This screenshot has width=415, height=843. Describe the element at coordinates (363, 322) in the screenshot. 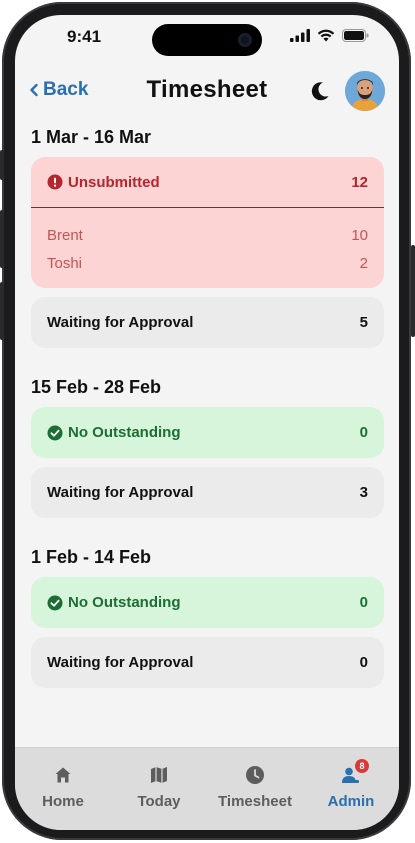

I see `waiting-count: 5` at that location.